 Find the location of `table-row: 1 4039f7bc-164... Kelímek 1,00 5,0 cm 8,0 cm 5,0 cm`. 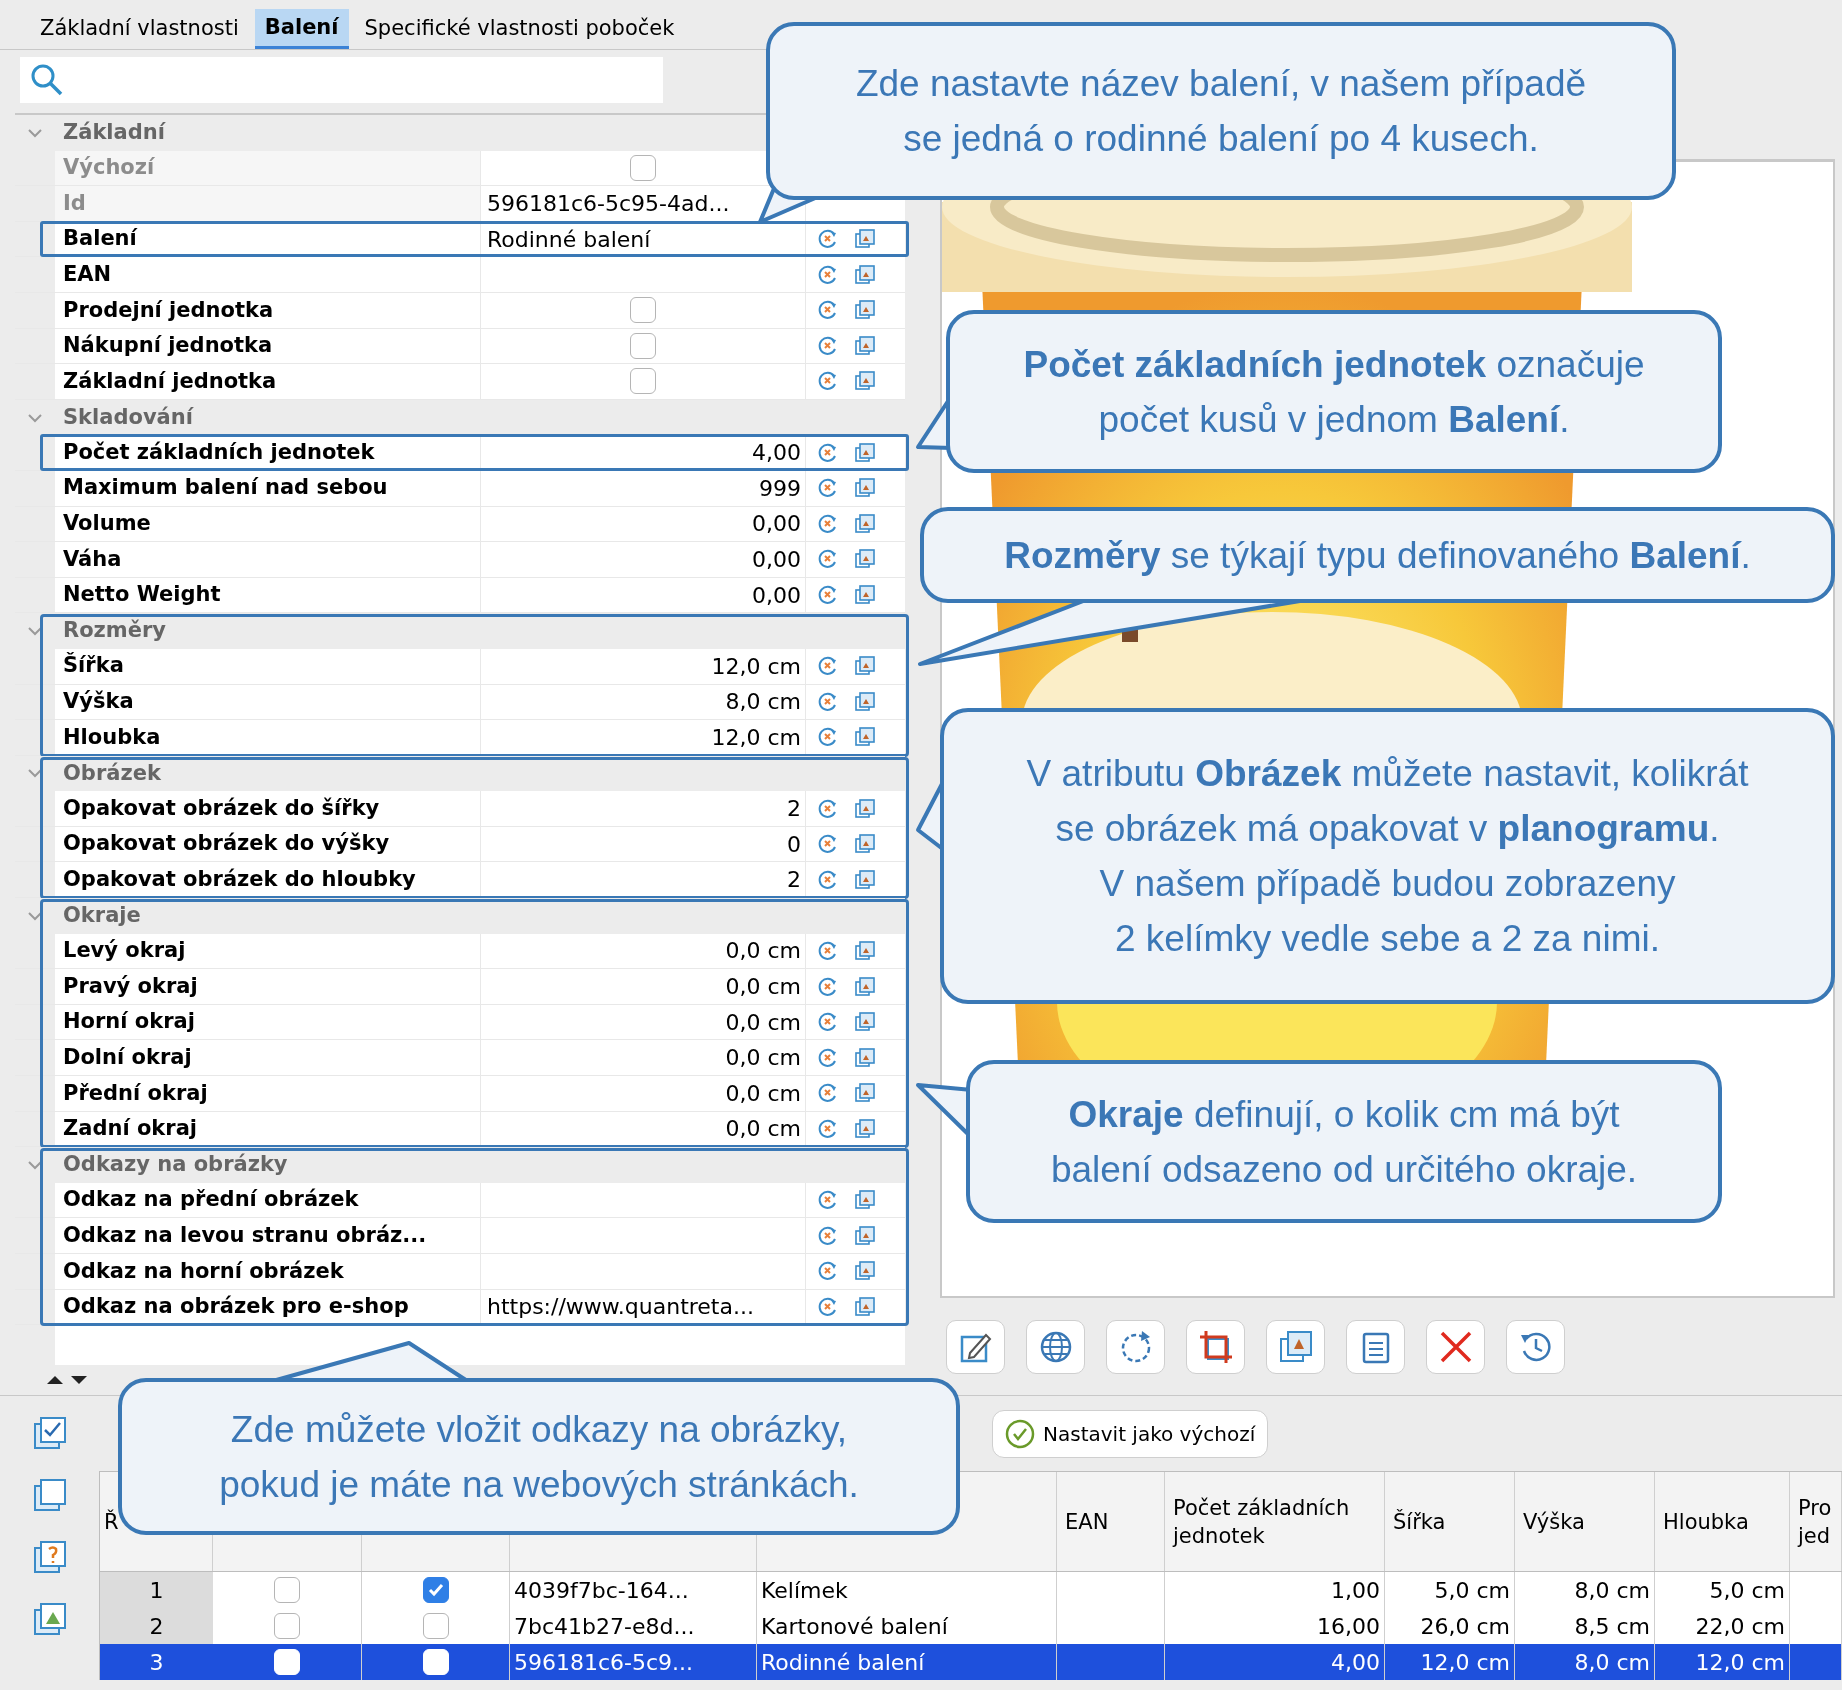

table-row: 1 4039f7bc-164... Kelímek 1,00 5,0 cm 8,0 cm 5,0 cm is located at coordinates (971, 1590).